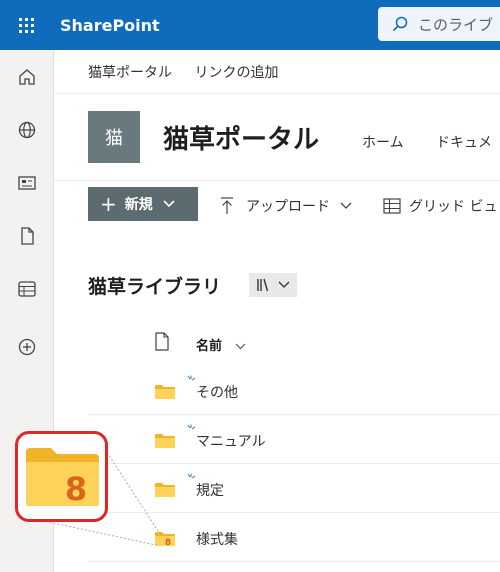 The height and width of the screenshot is (572, 500). What do you see at coordinates (27, 77) in the screenshot?
I see `home-icon` at bounding box center [27, 77].